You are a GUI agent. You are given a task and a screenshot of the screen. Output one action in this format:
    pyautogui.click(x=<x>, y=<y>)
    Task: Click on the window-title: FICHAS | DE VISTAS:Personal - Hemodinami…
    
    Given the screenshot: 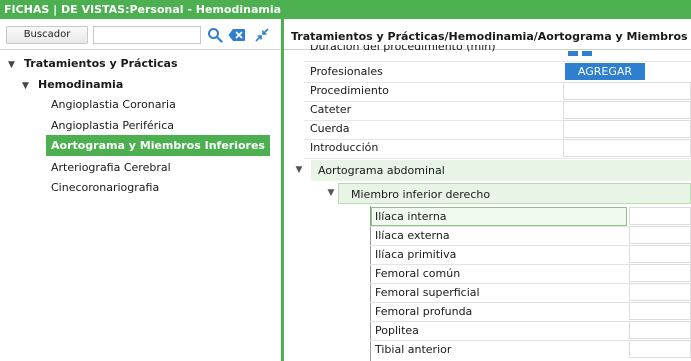 What is the action you would take?
    pyautogui.click(x=143, y=9)
    